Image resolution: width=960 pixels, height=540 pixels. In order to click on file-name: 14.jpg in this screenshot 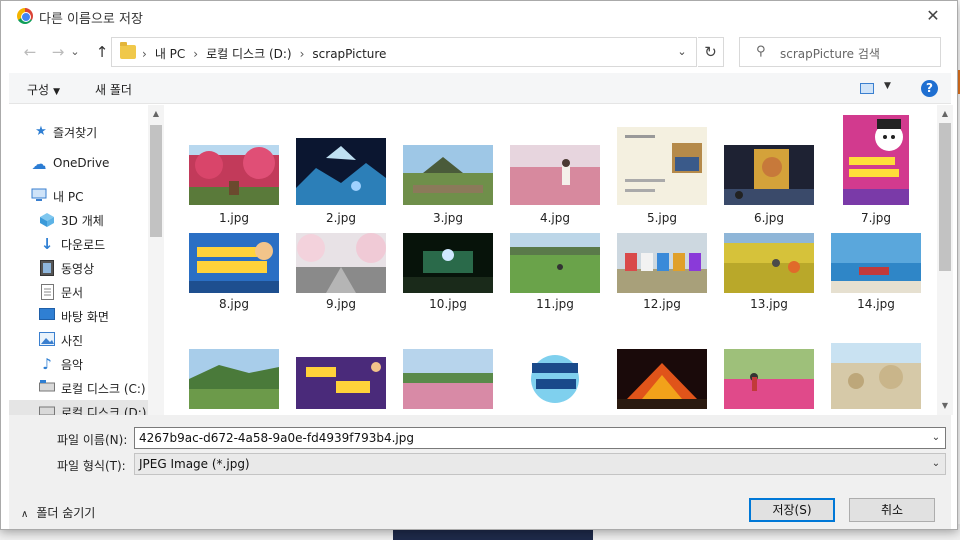, I will do `click(876, 304)`.